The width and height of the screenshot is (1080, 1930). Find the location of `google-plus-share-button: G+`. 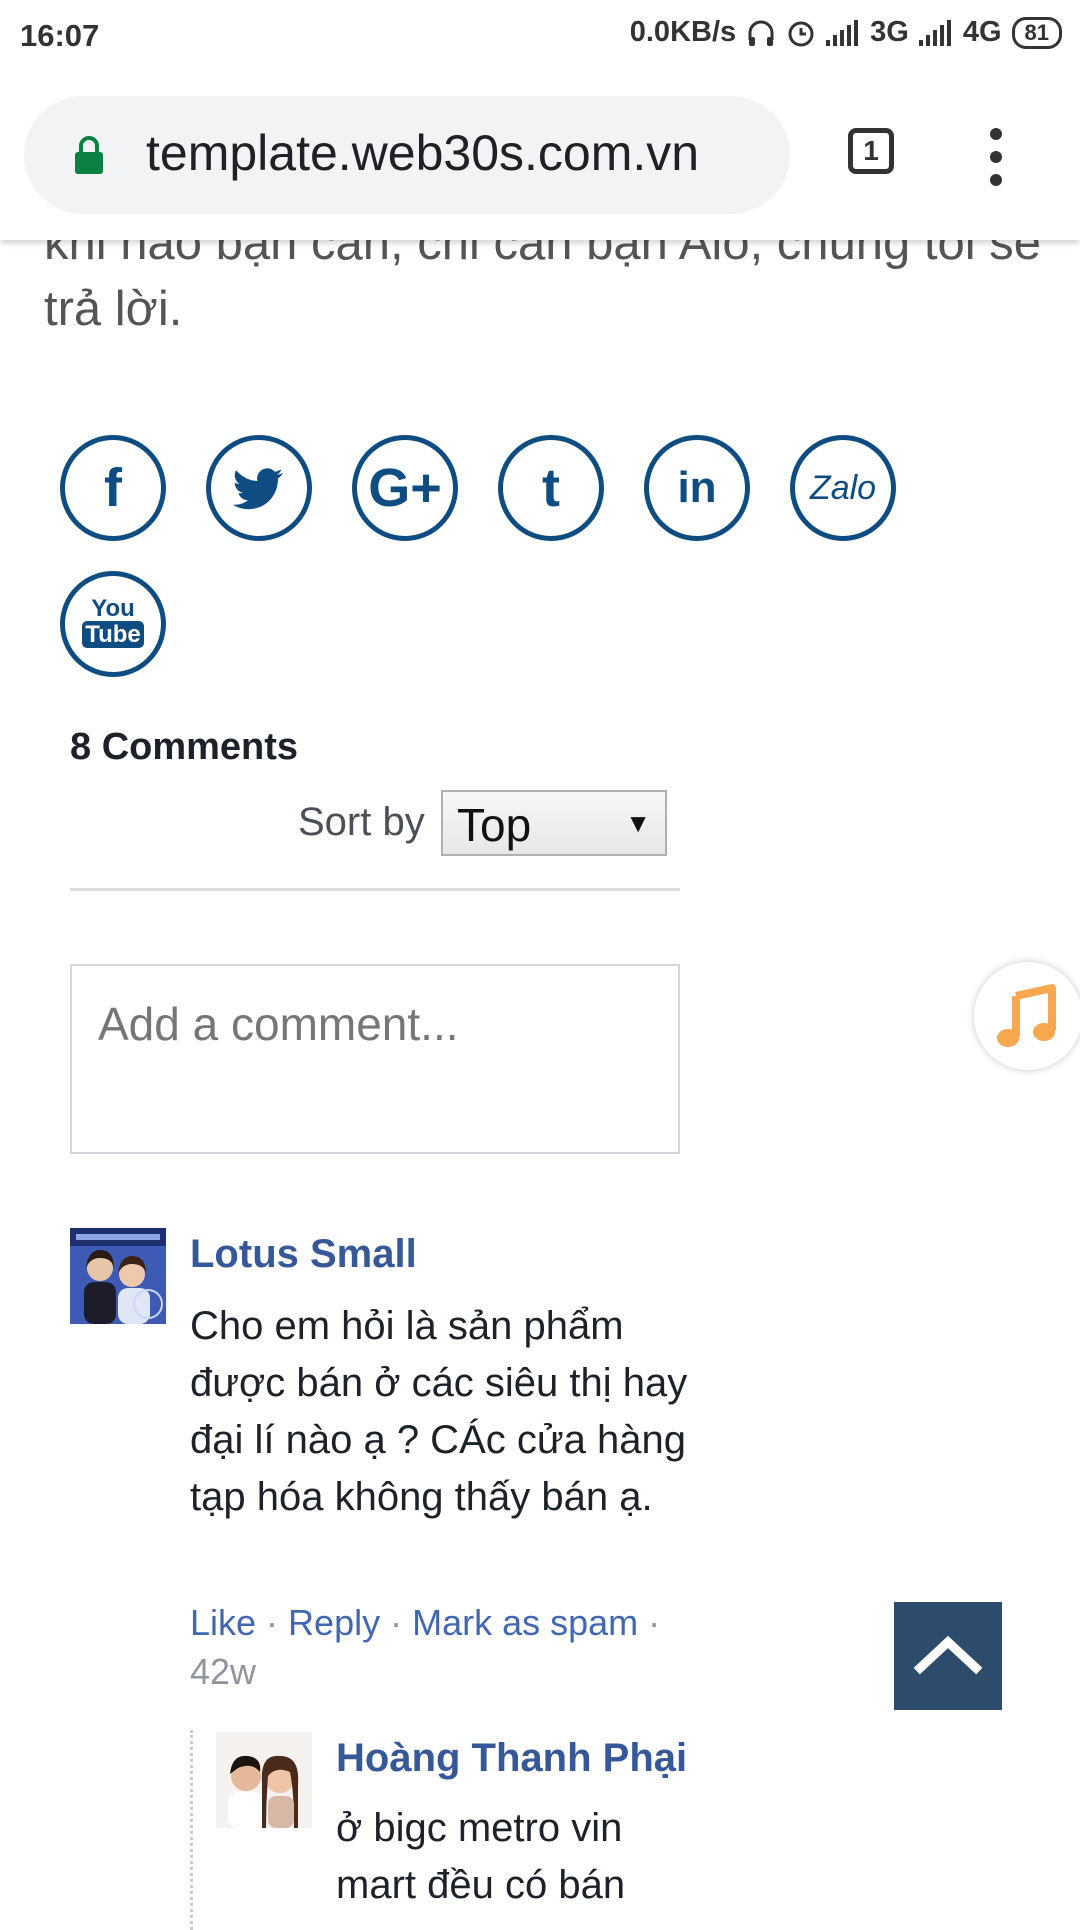

google-plus-share-button: G+ is located at coordinates (405, 488).